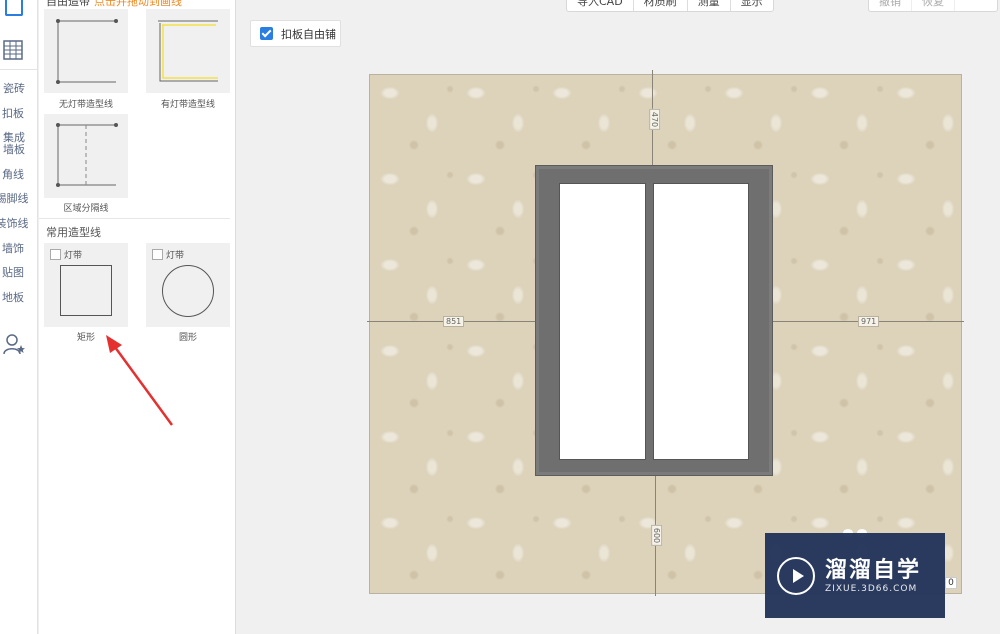 Image resolution: width=1000 pixels, height=634 pixels. Describe the element at coordinates (19, 317) in the screenshot. I see `left-rail: 瓷砖 扣板 集成 墙板 角线 踢脚线 装饰线 墙饰 贴图 地板` at that location.